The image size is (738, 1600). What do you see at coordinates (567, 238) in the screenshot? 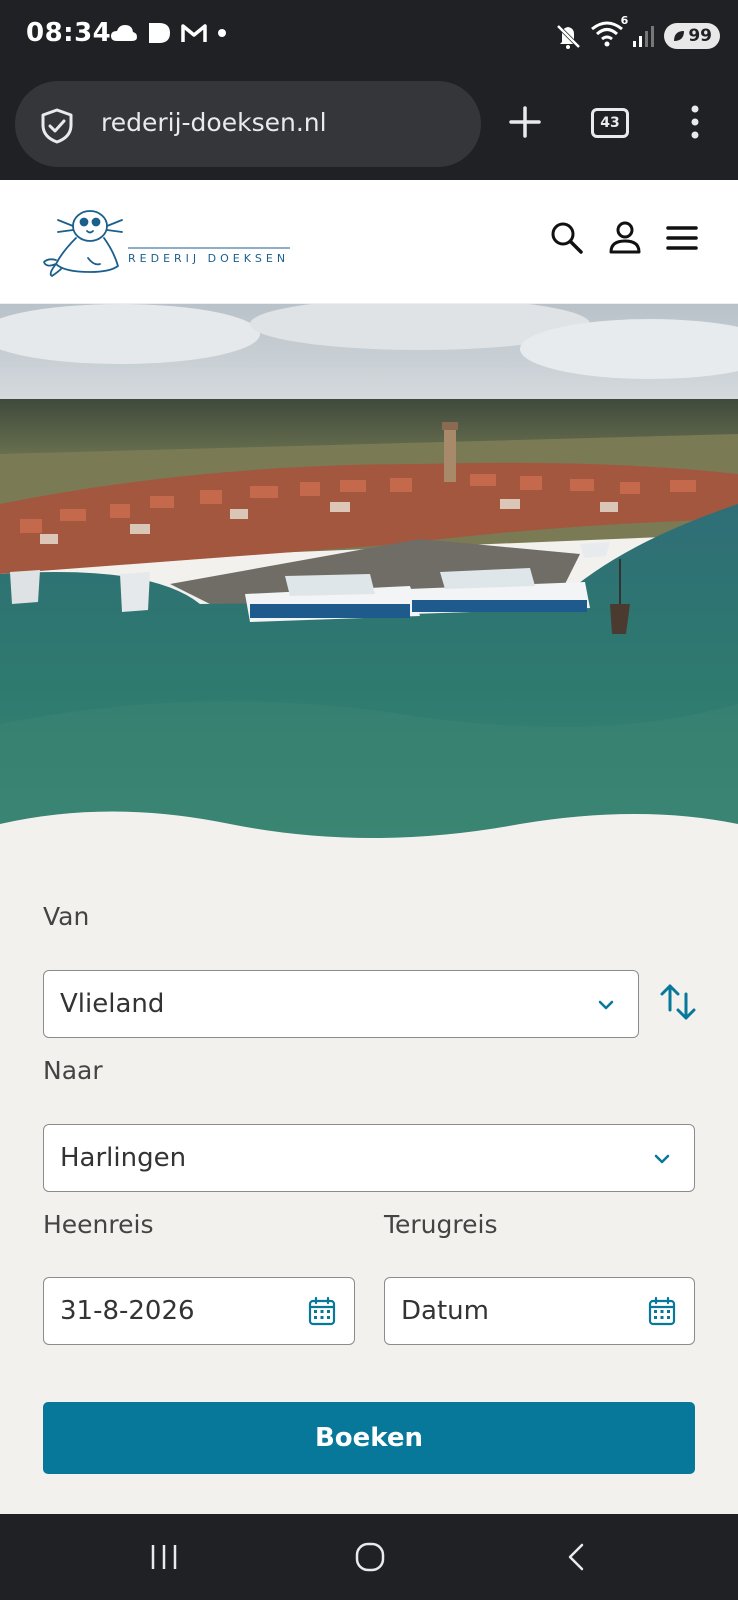
I see `search-icon` at bounding box center [567, 238].